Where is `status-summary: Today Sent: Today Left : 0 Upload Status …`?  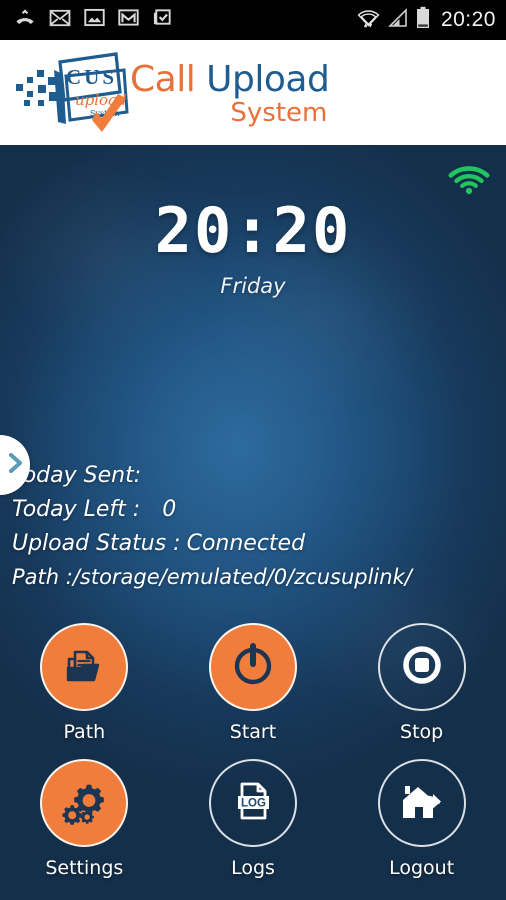
status-summary: Today Sent: Today Left : 0 Upload Status … is located at coordinates (253, 532).